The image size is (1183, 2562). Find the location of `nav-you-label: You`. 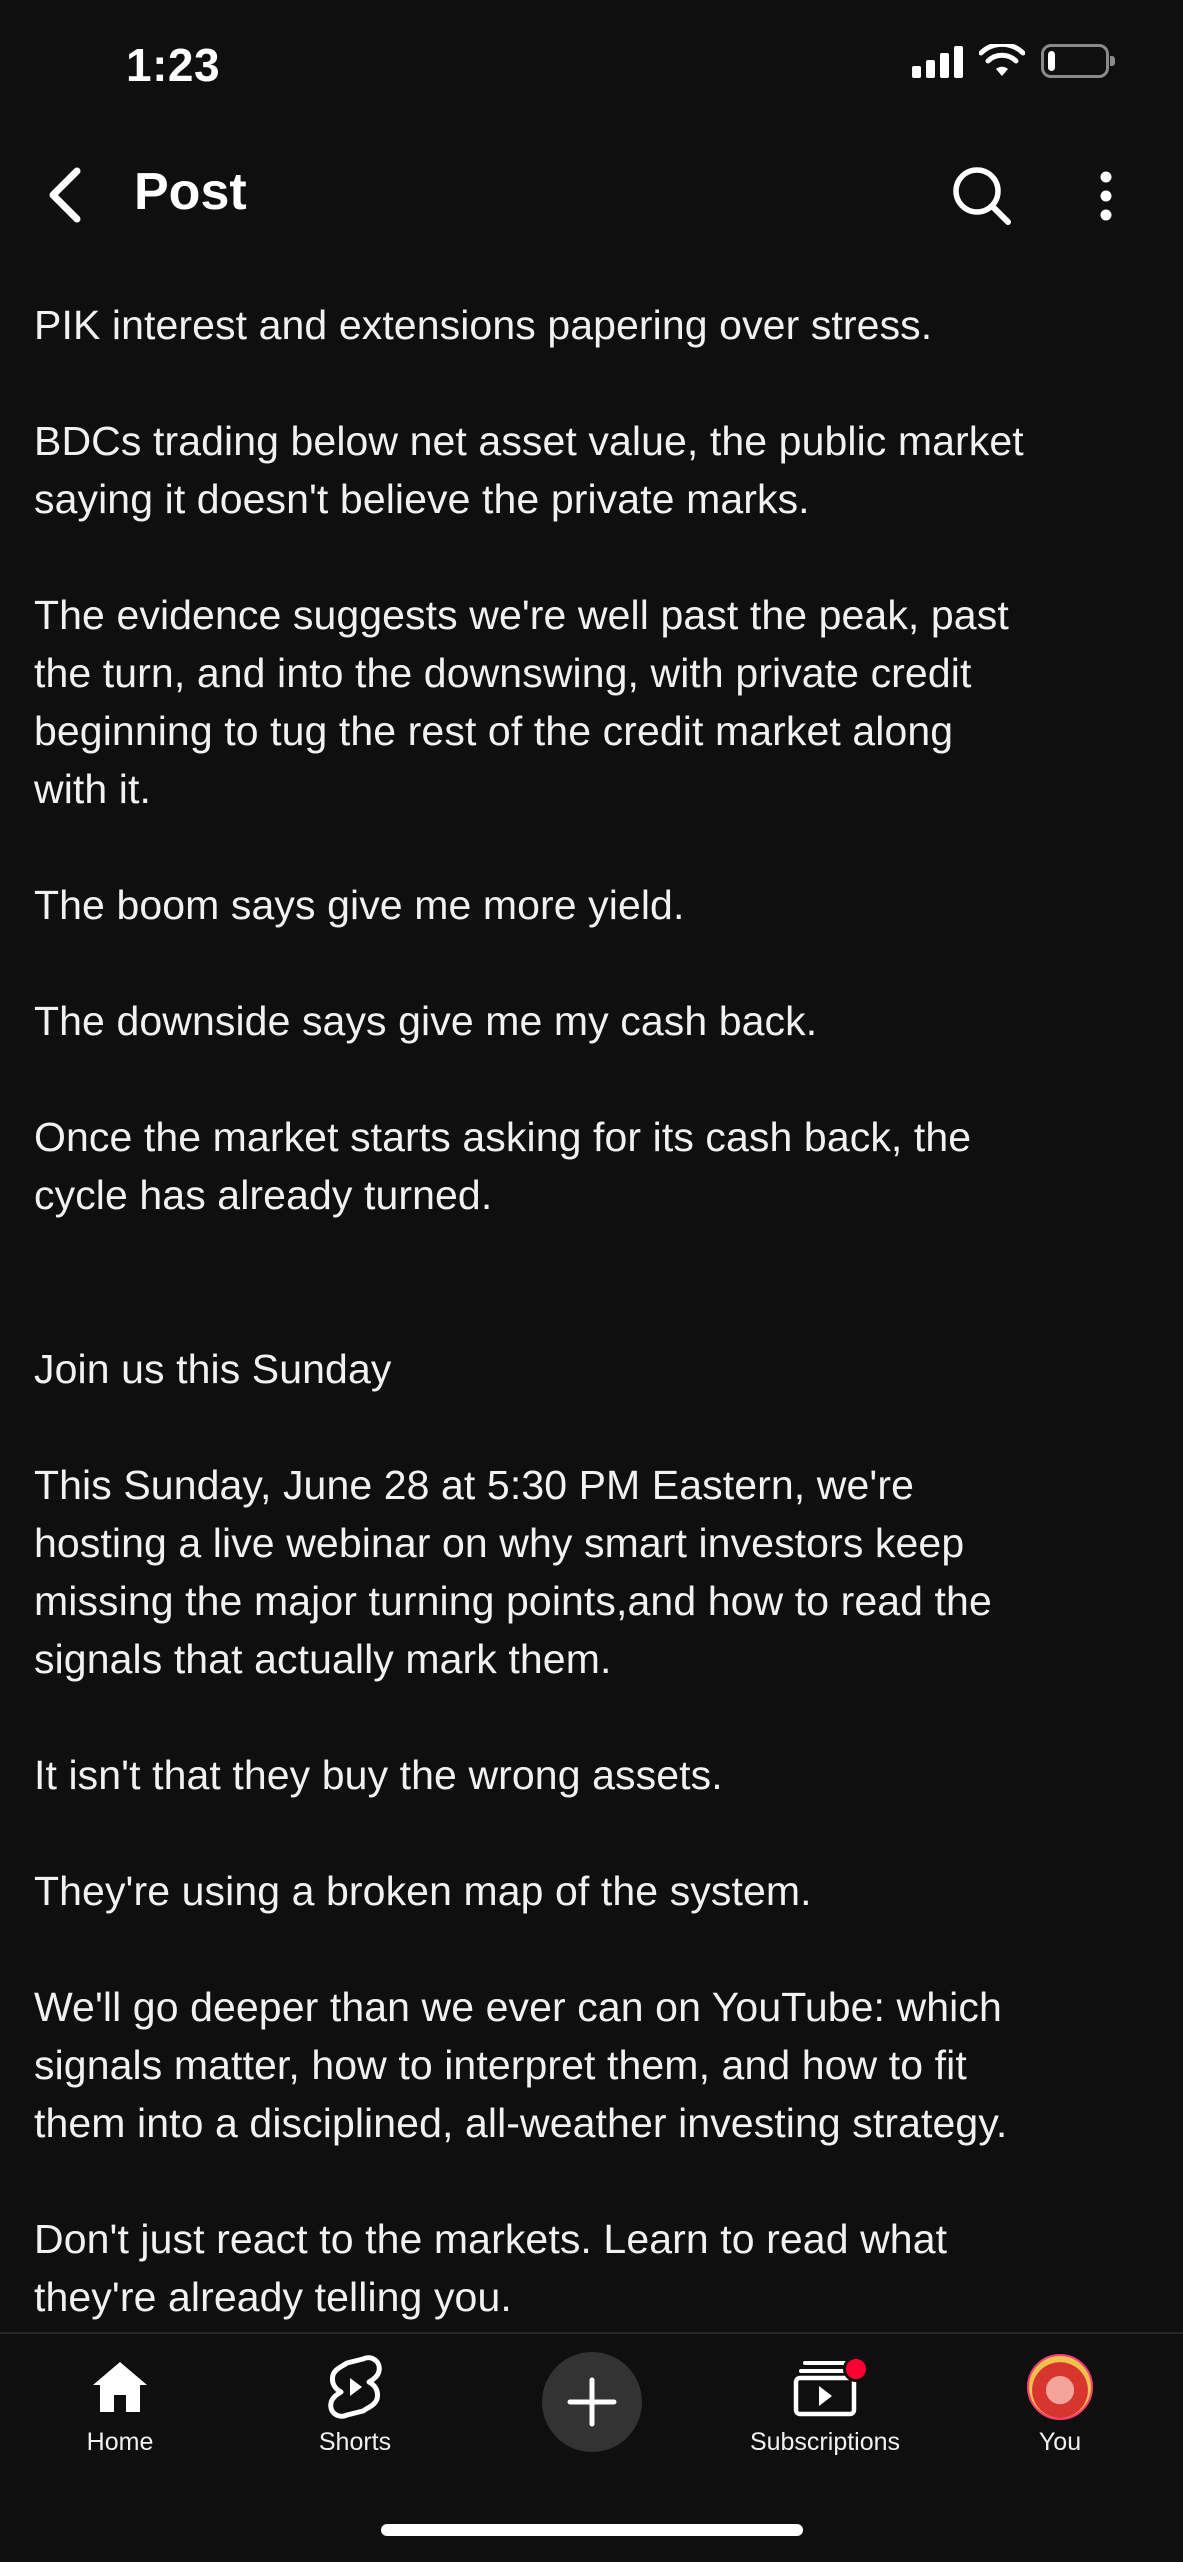

nav-you-label: You is located at coordinates (1060, 2442).